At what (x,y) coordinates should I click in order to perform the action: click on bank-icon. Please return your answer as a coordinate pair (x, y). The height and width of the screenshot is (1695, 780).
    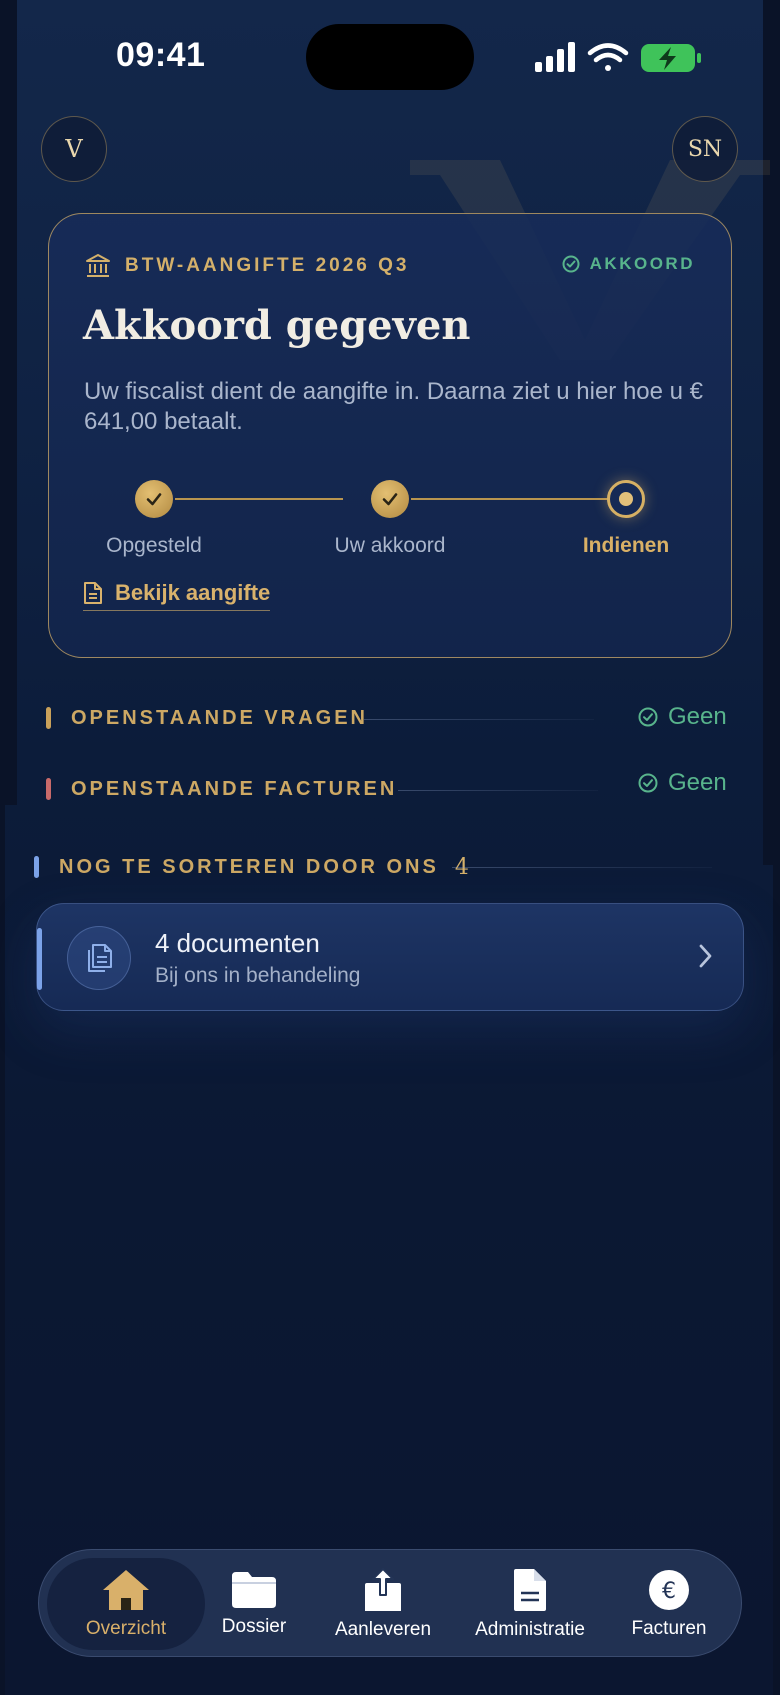
    Looking at the image, I should click on (98, 265).